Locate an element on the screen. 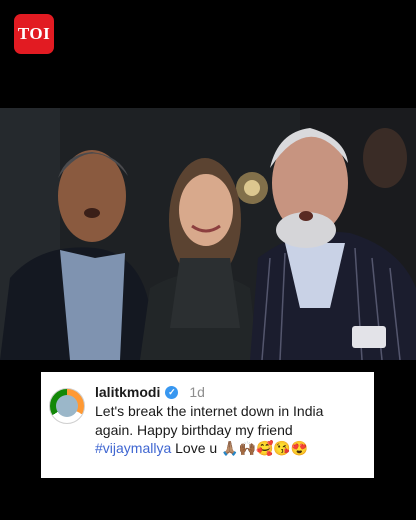 This screenshot has height=520, width=416. caption-line-2: again. Happy birthday my friend is located at coordinates (194, 429).